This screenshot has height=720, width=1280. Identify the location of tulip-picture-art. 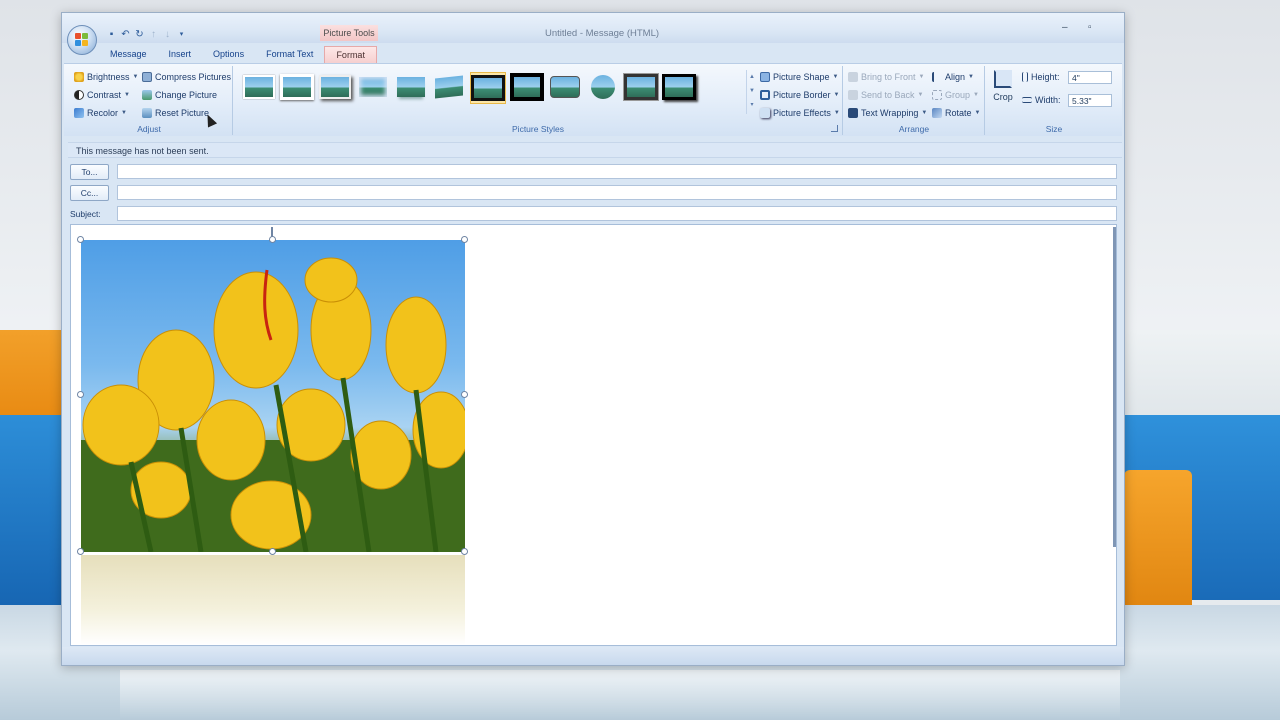
(273, 404).